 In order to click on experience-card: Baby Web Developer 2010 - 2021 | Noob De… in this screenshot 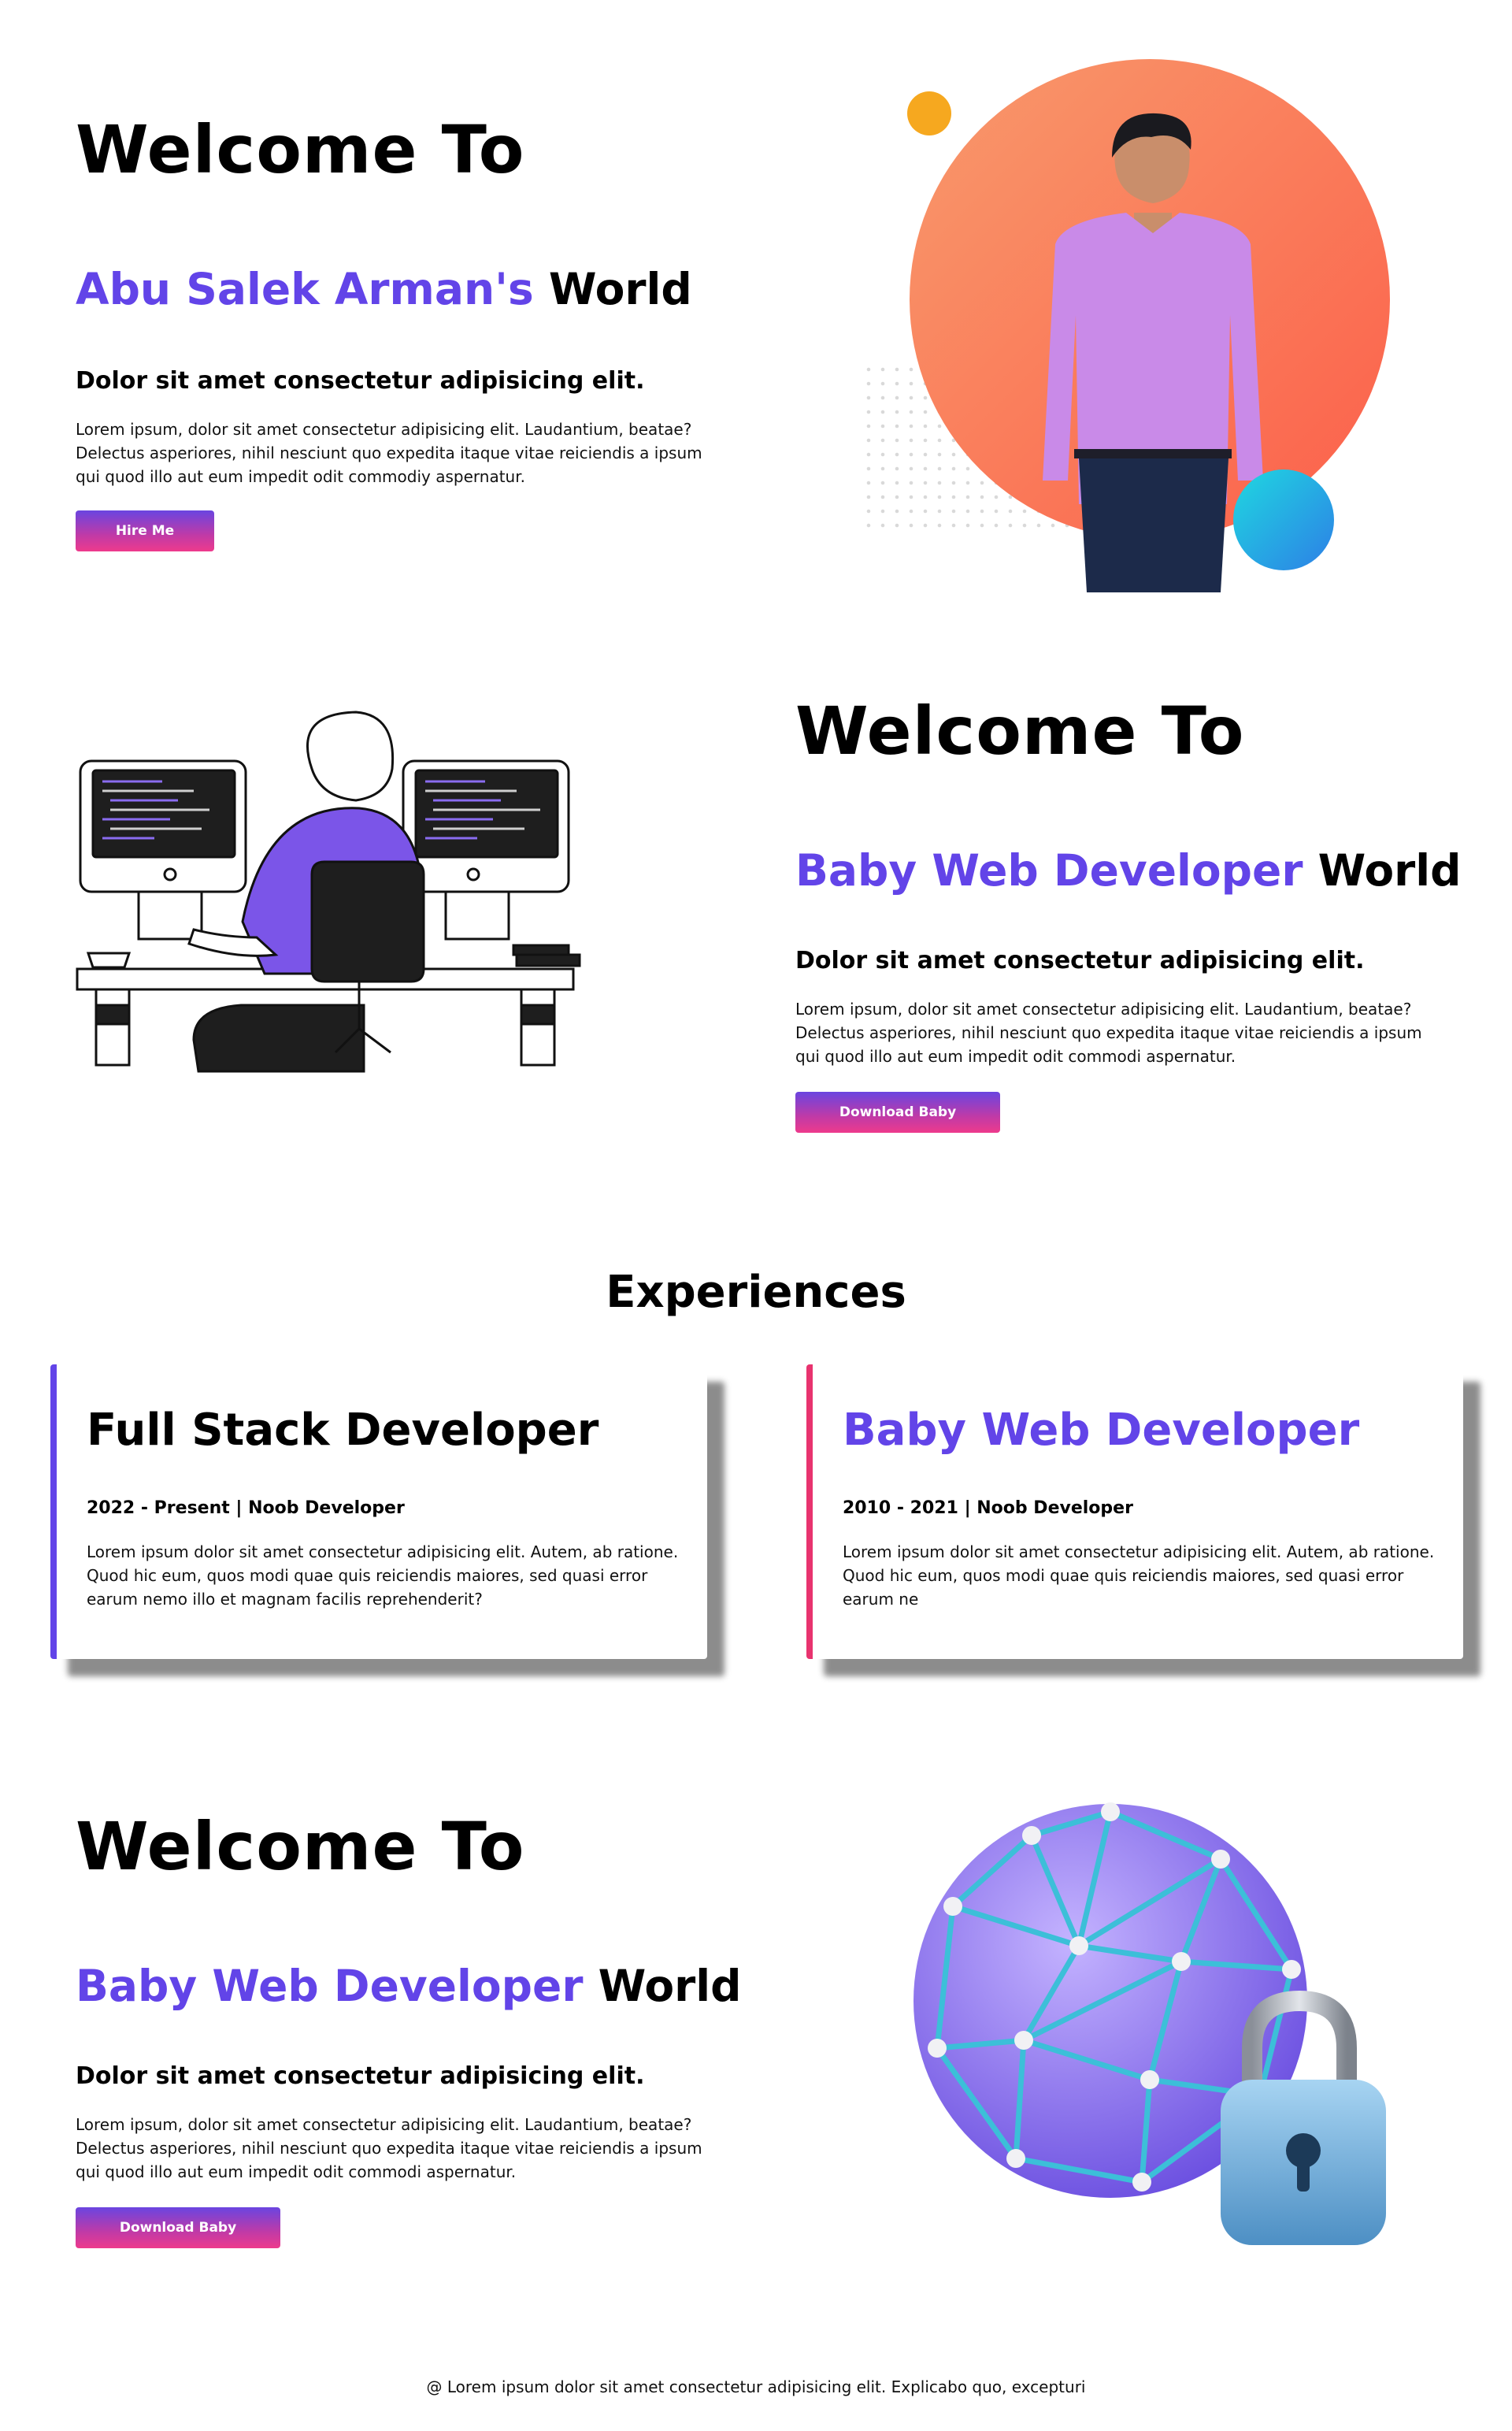, I will do `click(1134, 1512)`.